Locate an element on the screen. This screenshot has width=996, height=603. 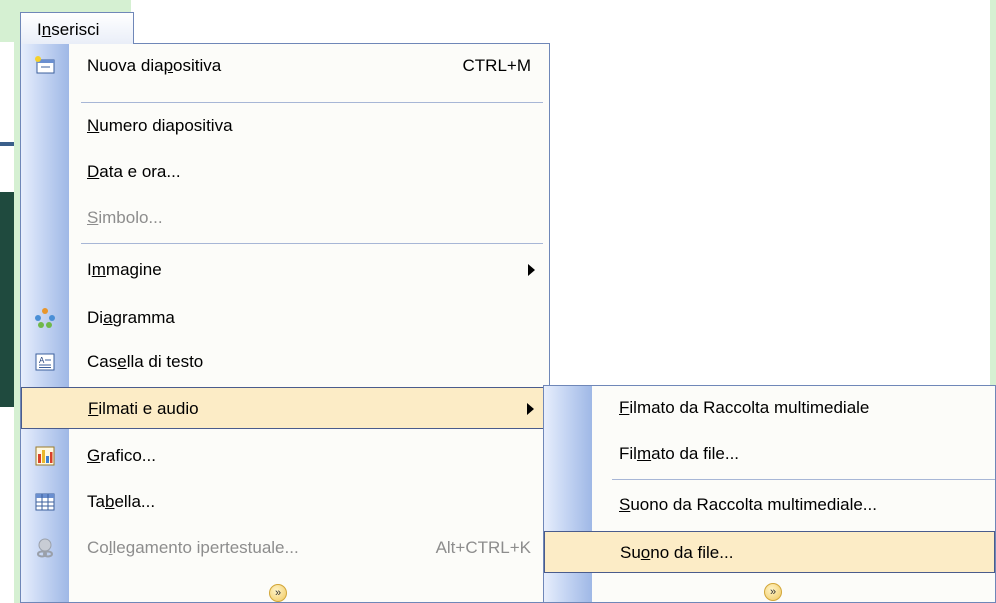
menu-title-post: serisci is located at coordinates (75, 29).